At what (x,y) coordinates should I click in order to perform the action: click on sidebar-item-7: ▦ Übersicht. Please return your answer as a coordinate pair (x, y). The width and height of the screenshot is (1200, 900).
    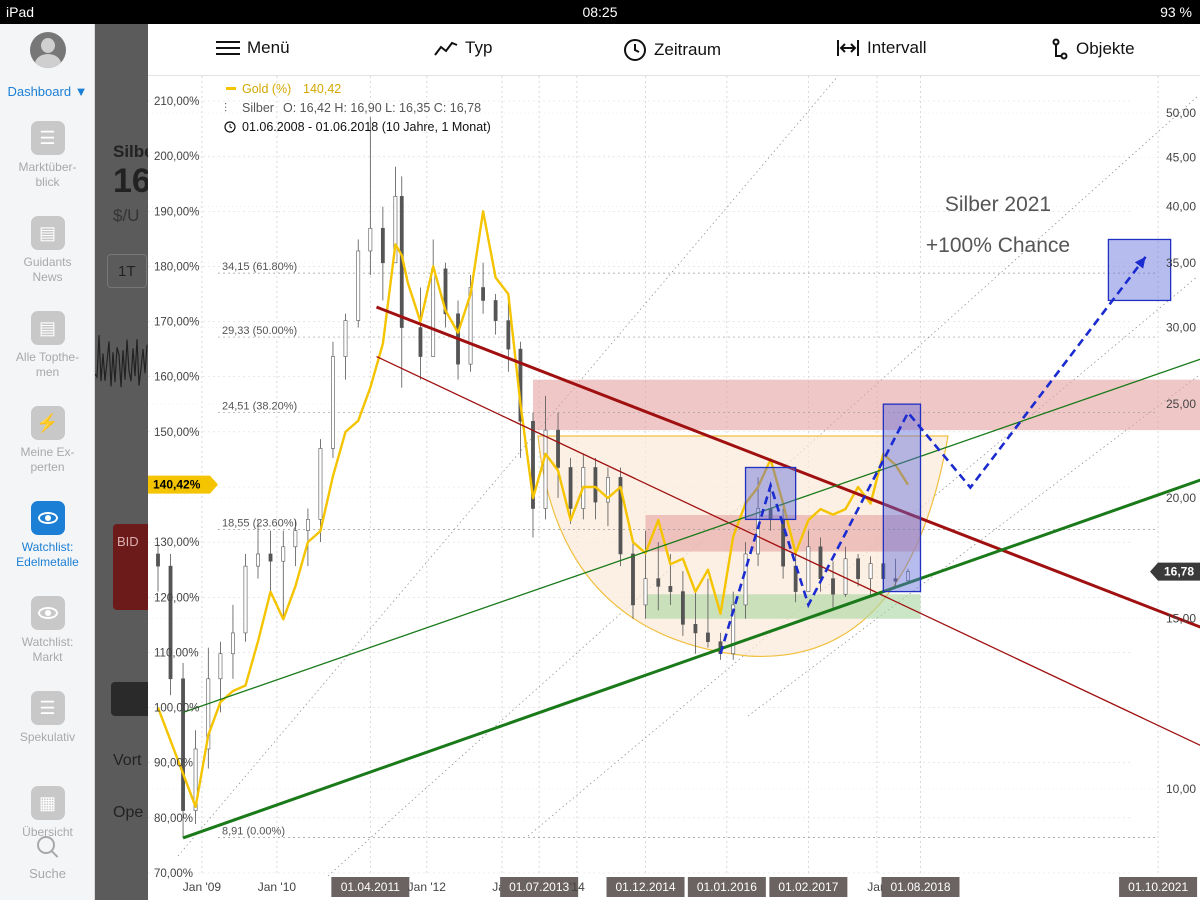
    Looking at the image, I should click on (47, 813).